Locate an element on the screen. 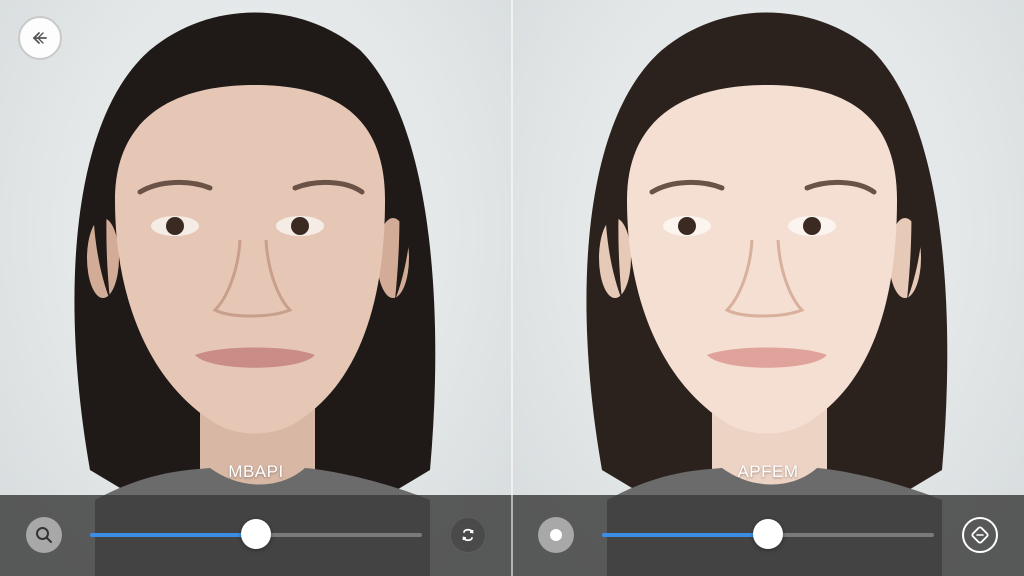 The width and height of the screenshot is (1024, 576). record-button is located at coordinates (556, 535).